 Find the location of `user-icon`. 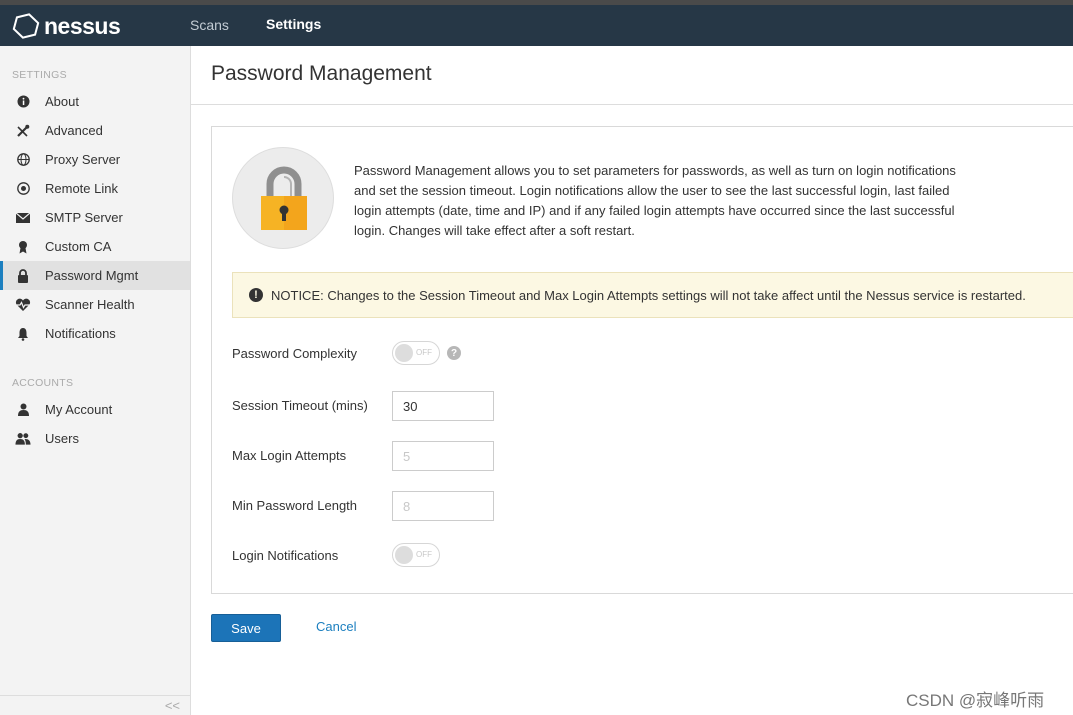

user-icon is located at coordinates (23, 410).